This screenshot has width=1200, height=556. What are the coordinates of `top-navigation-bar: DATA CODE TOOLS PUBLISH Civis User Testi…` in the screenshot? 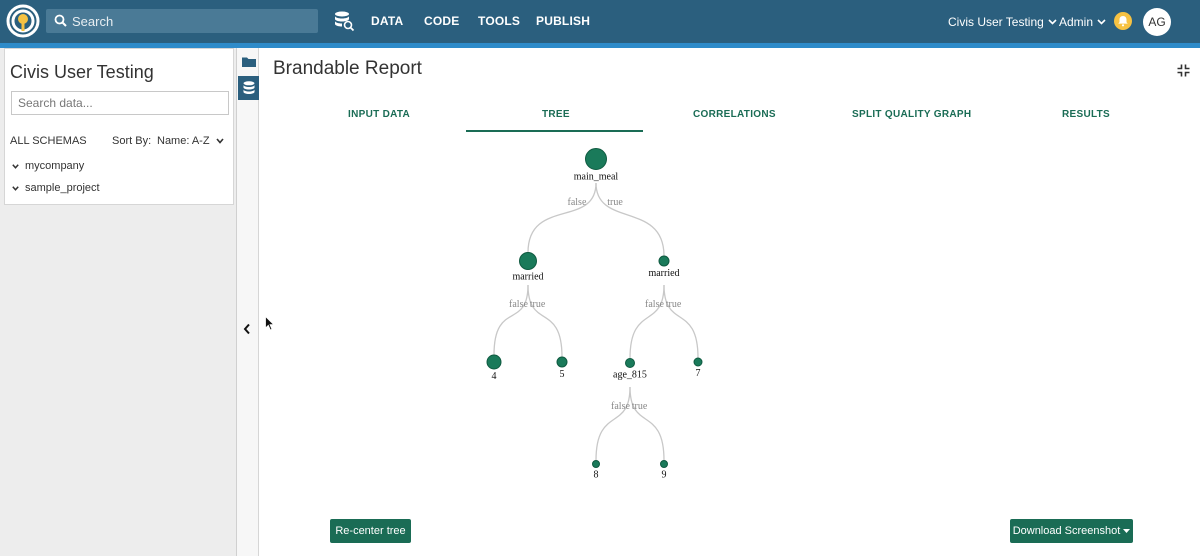 It's located at (600, 21).